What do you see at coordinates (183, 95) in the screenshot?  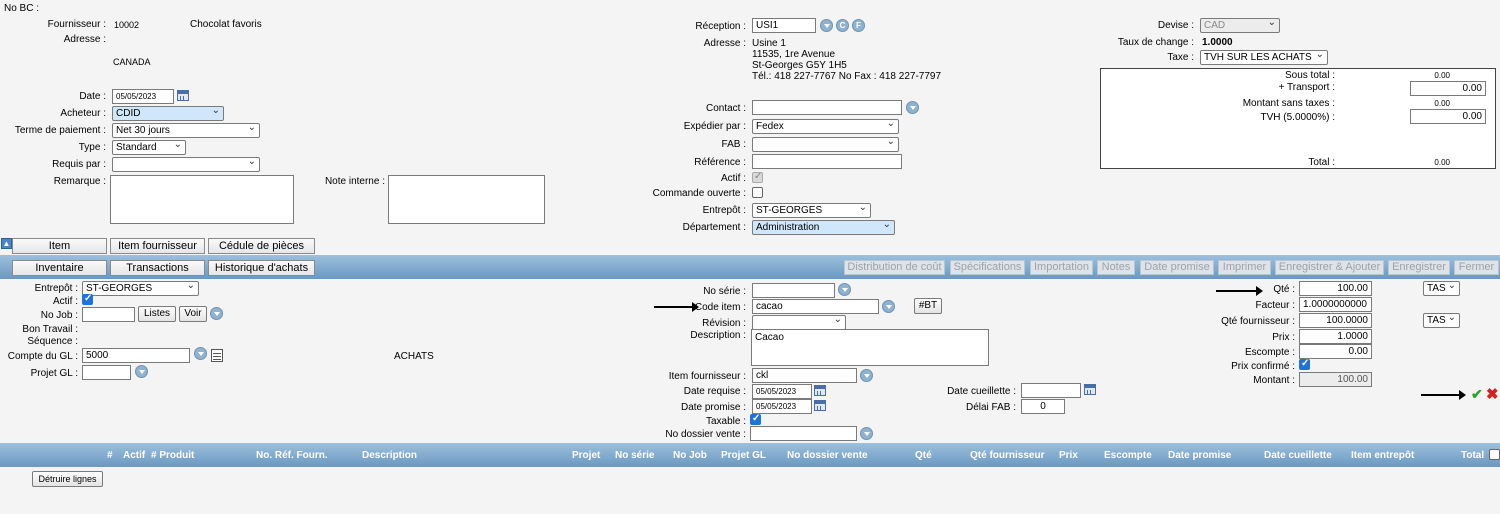 I see `calendar-icon` at bounding box center [183, 95].